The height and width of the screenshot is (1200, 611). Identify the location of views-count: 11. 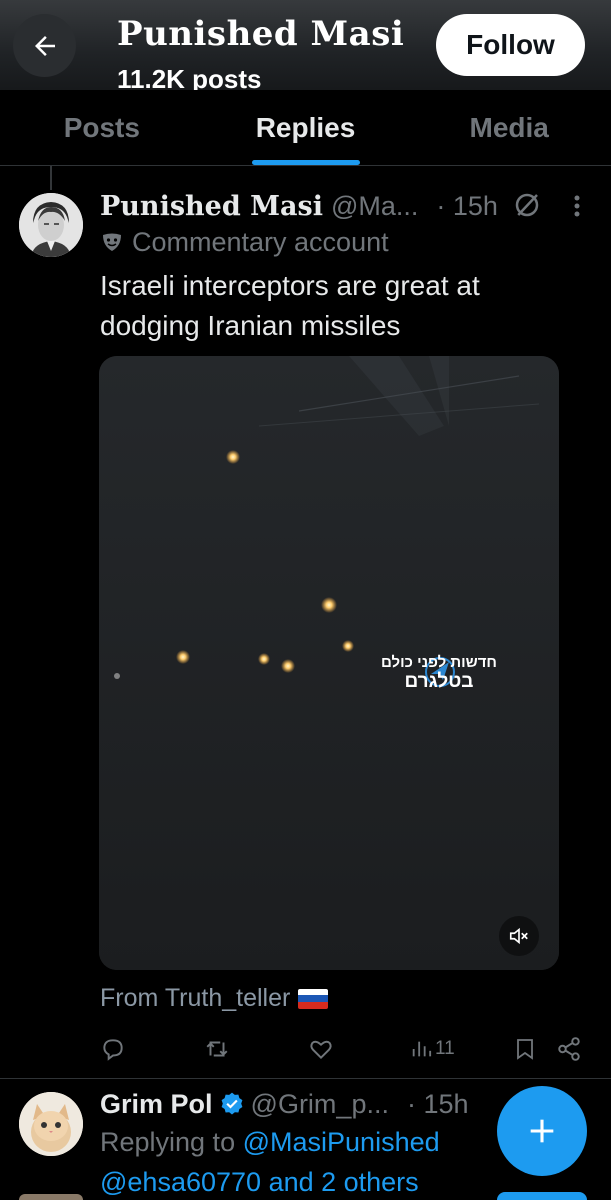
(445, 1048).